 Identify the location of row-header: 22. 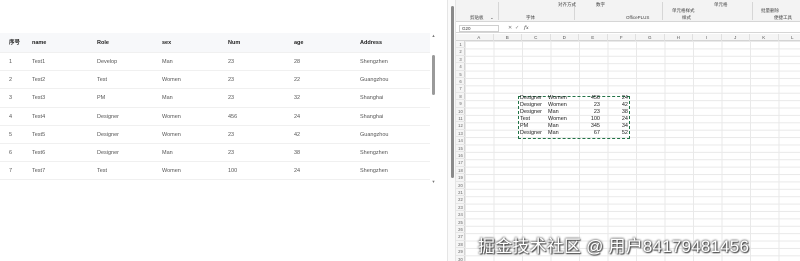
(460, 200).